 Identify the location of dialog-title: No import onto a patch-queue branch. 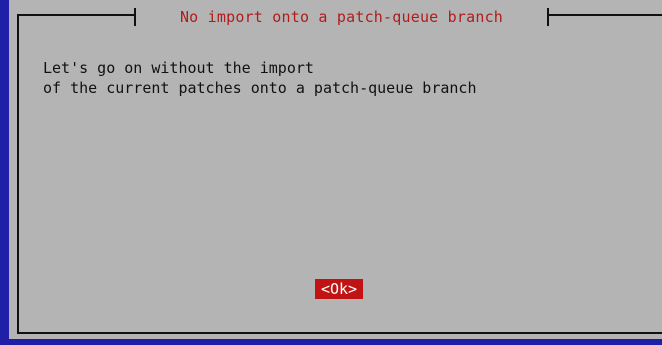
(341, 17).